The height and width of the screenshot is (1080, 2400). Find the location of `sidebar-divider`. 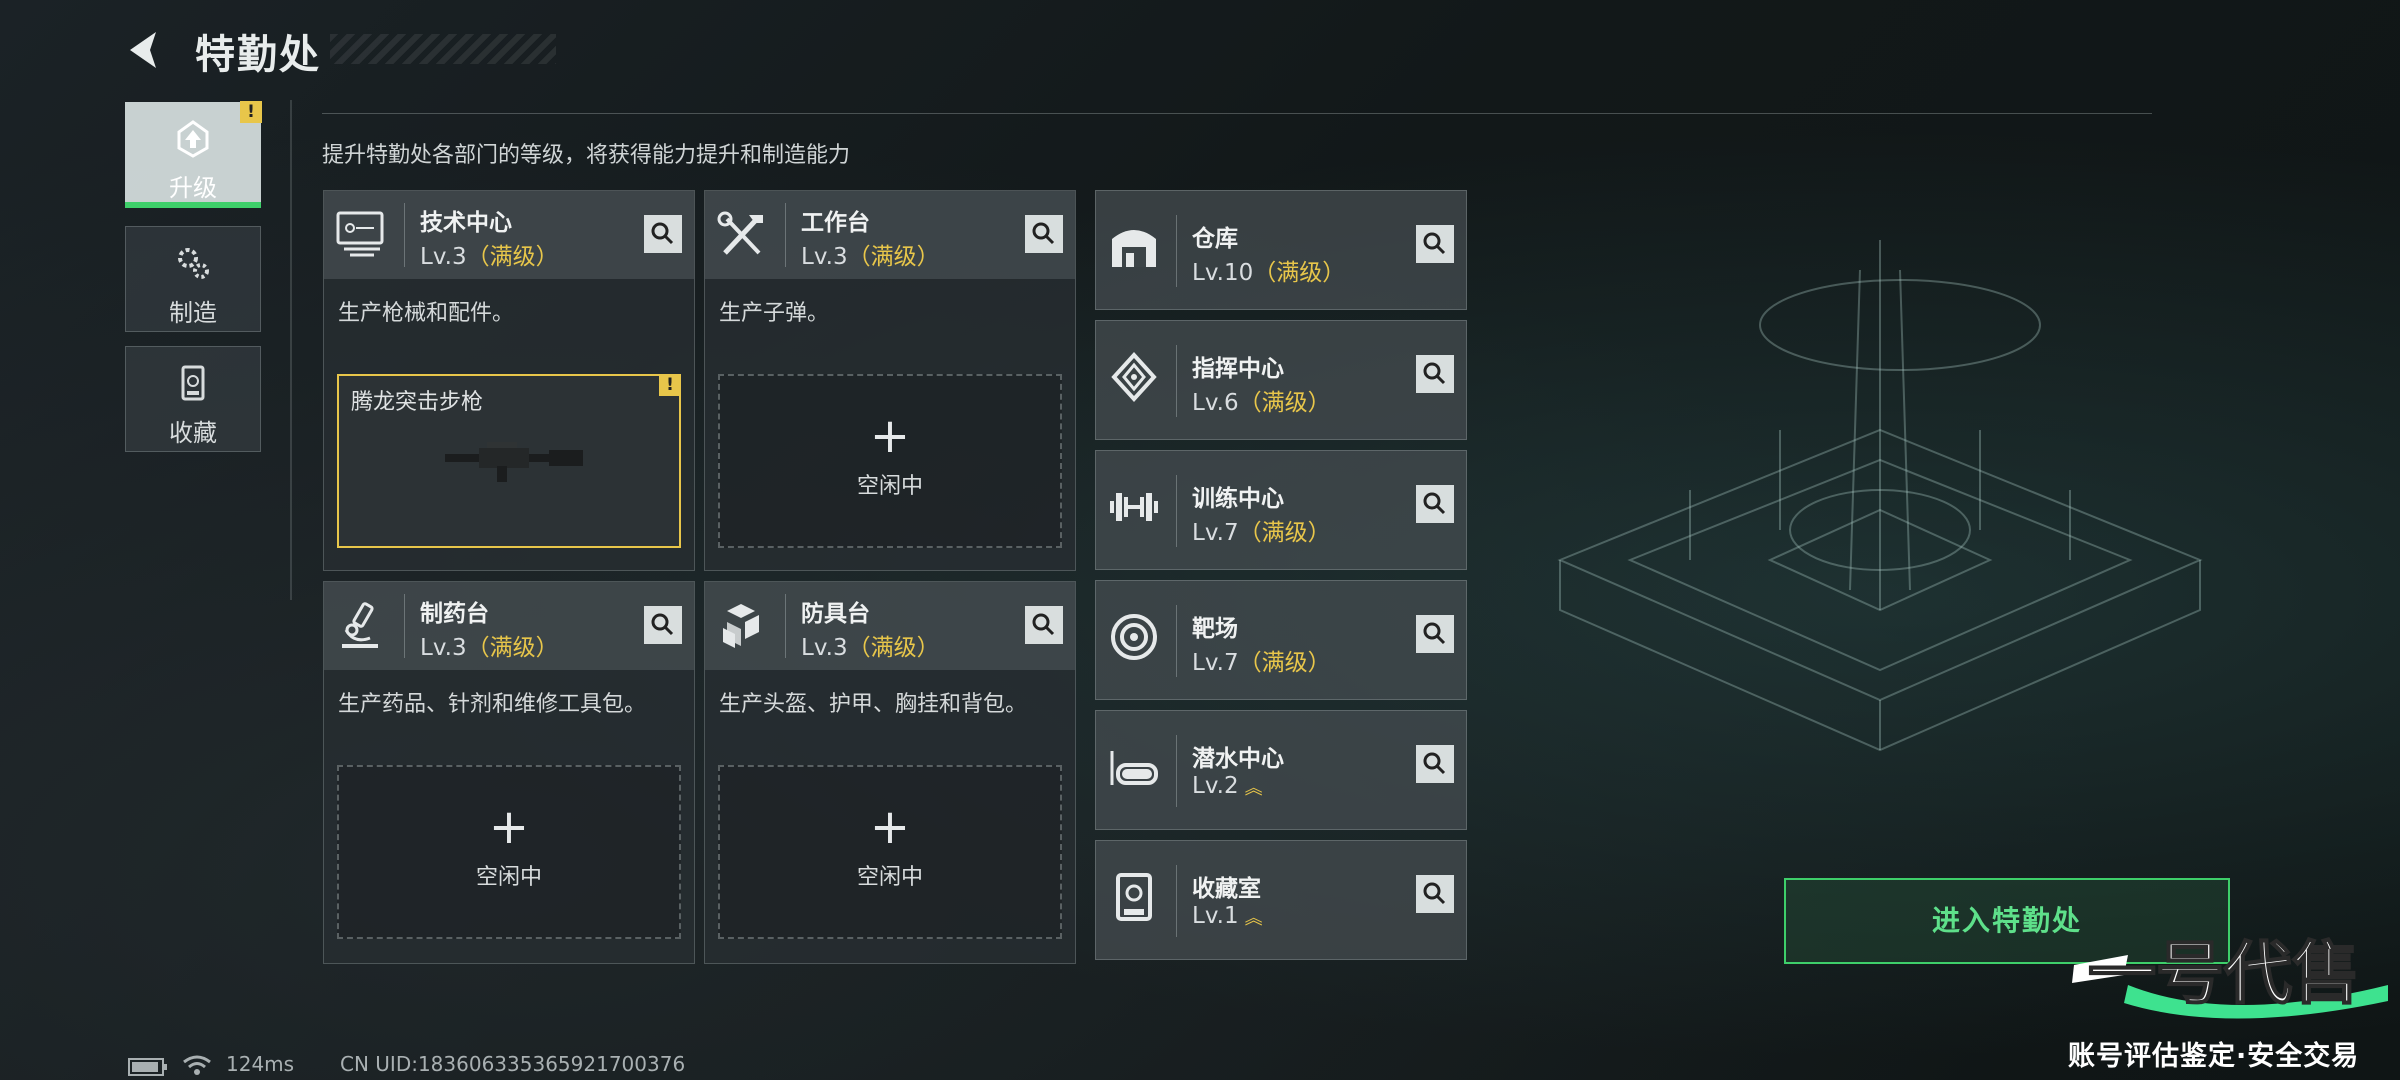

sidebar-divider is located at coordinates (291, 350).